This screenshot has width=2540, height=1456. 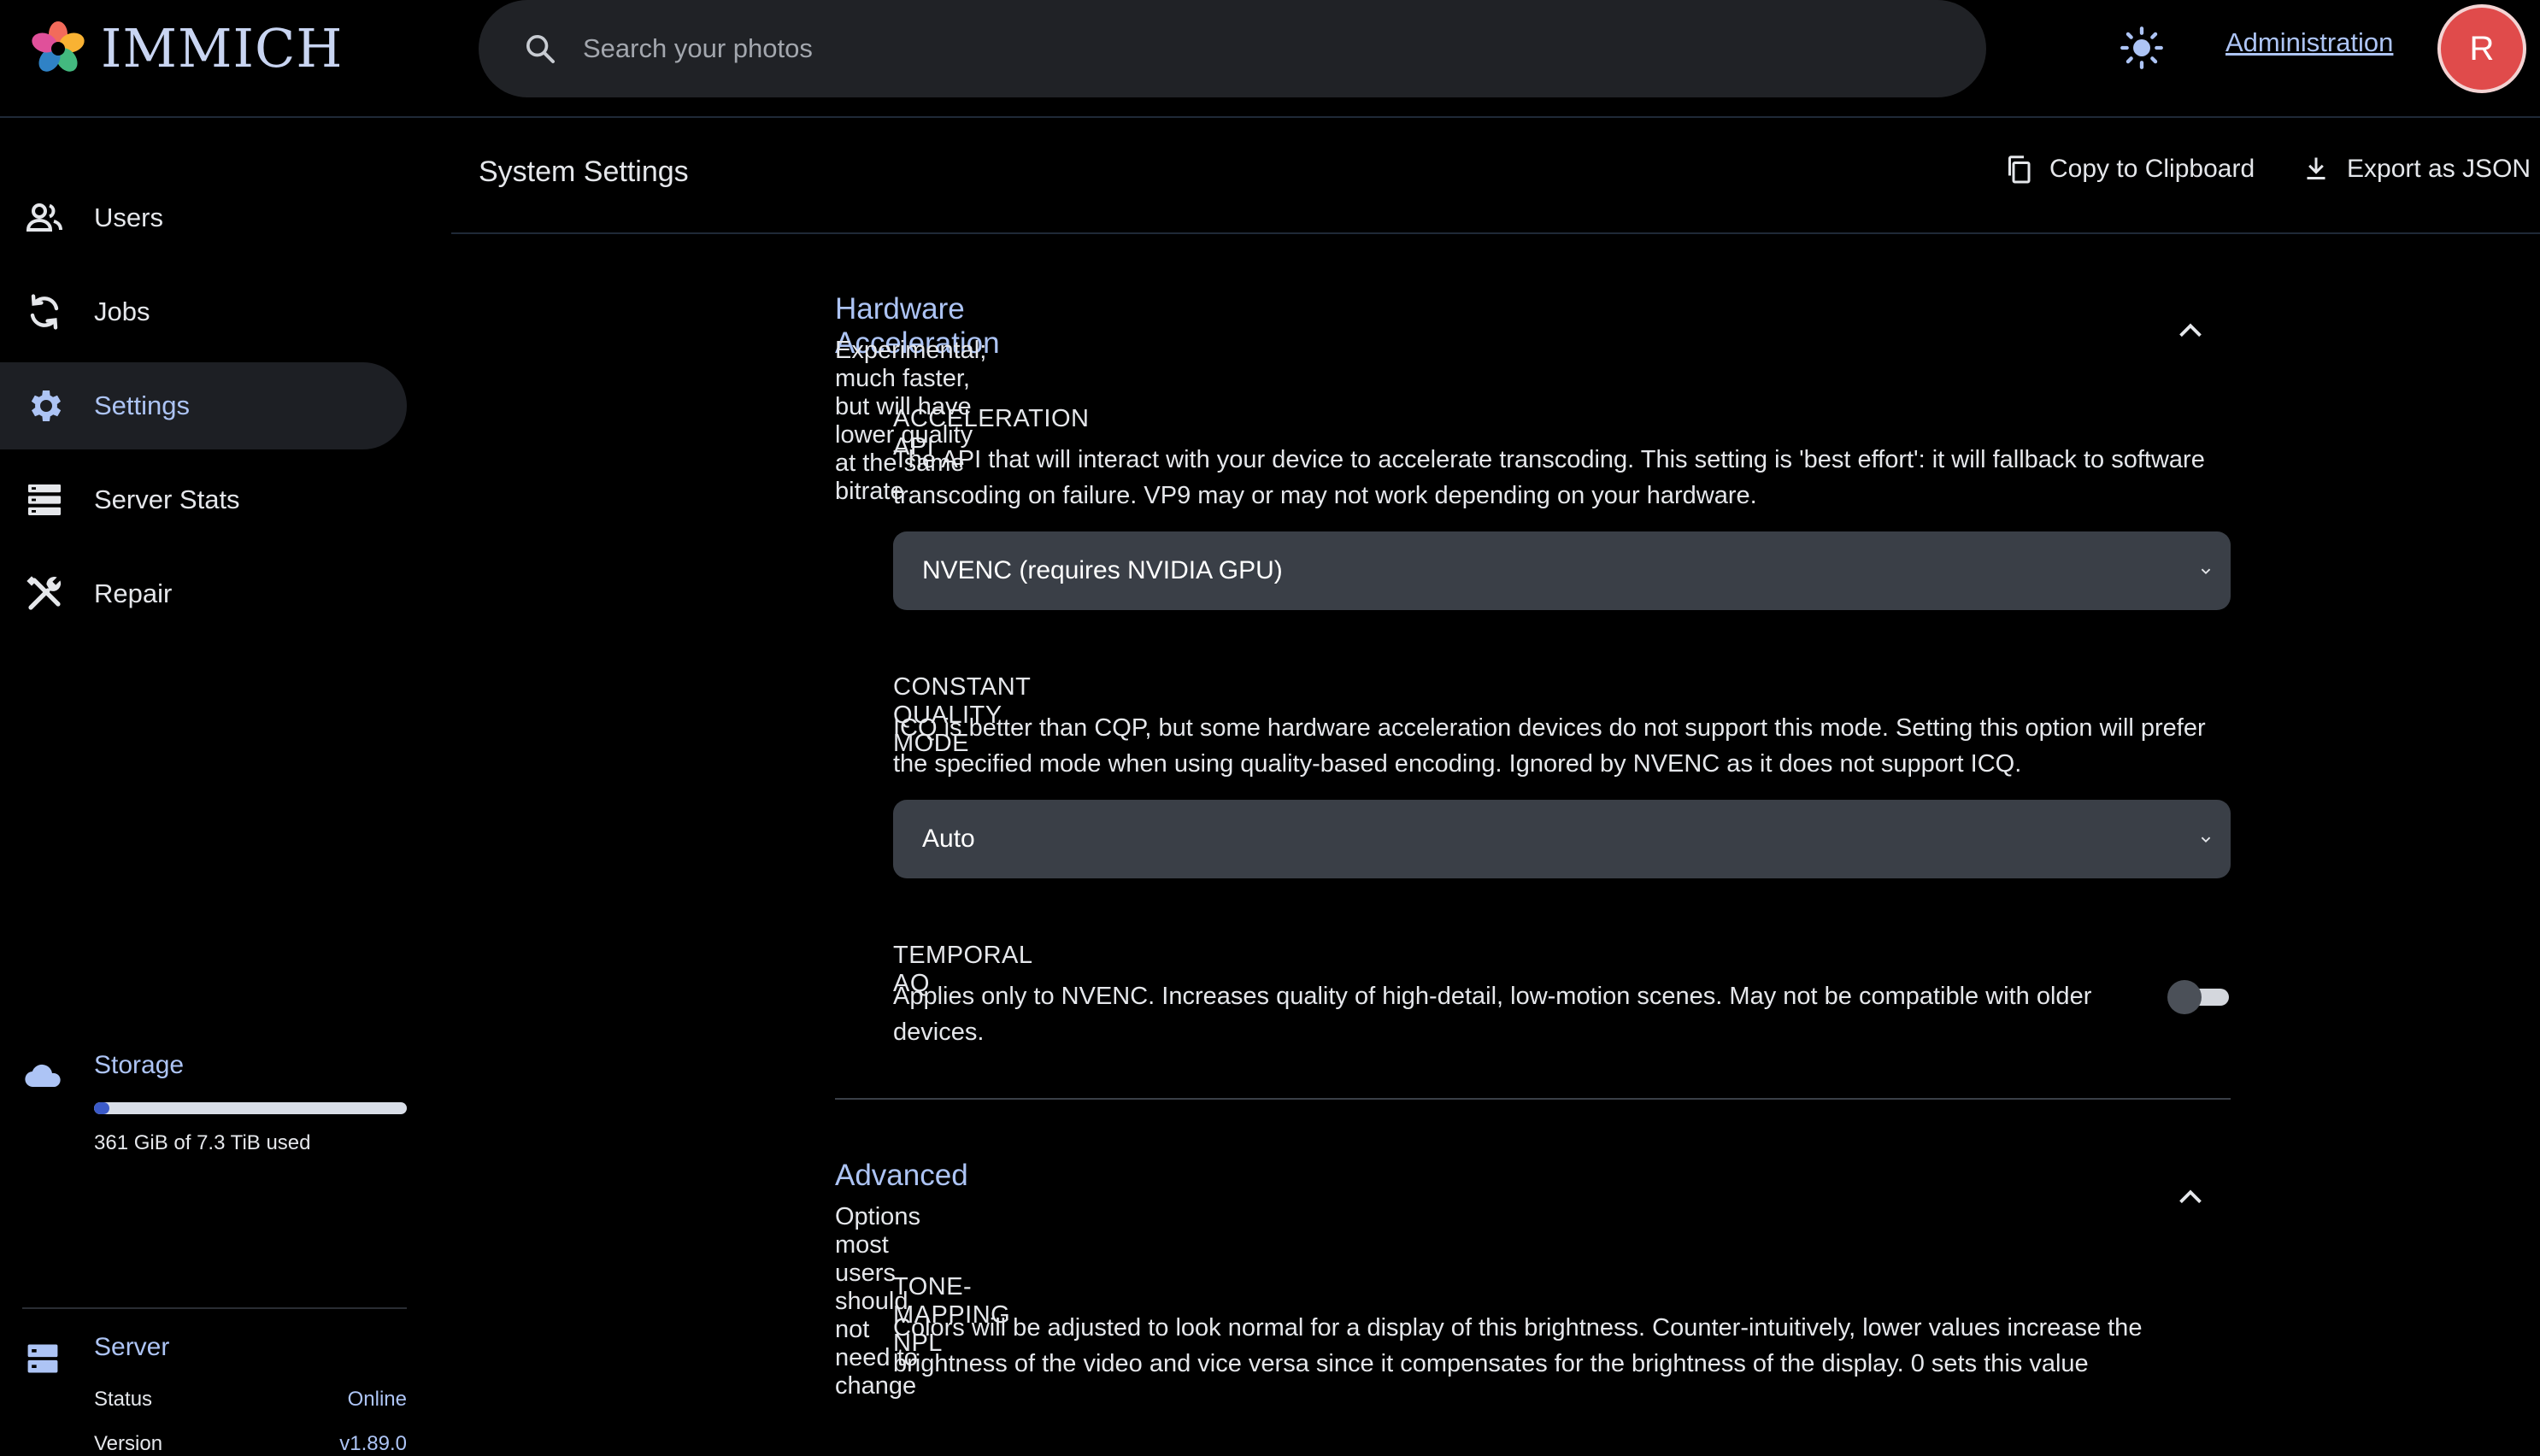 I want to click on select-value: Auto, so click(x=949, y=839).